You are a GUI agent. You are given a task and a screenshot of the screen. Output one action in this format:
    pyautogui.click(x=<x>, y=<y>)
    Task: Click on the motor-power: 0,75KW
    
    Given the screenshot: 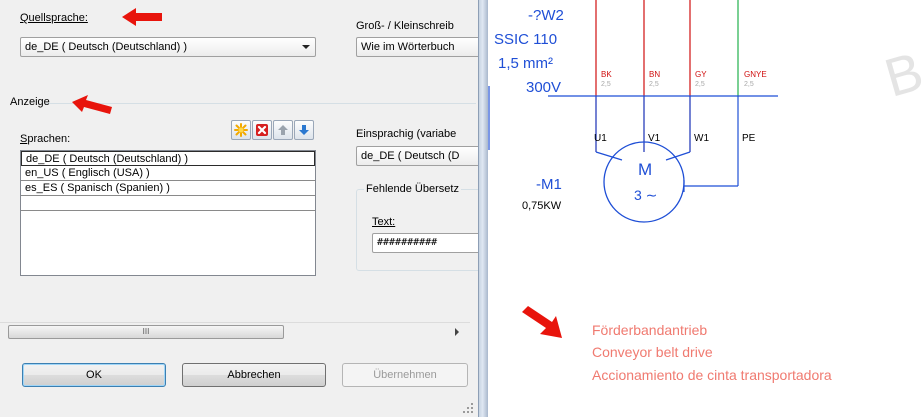 What is the action you would take?
    pyautogui.click(x=542, y=206)
    